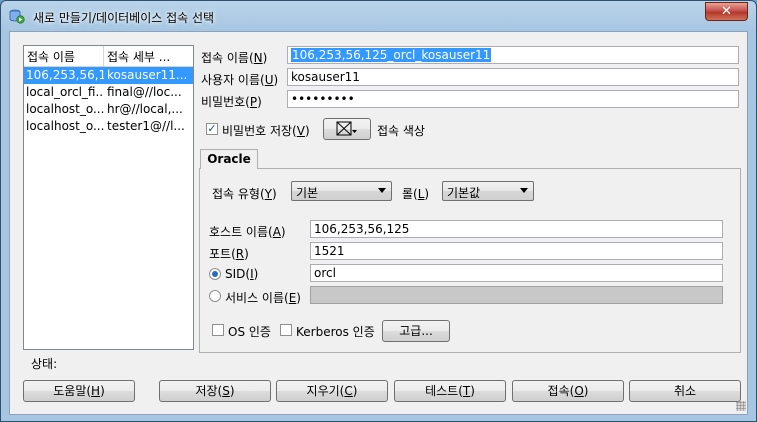 This screenshot has width=757, height=422. I want to click on status-label: 상태:, so click(44, 364).